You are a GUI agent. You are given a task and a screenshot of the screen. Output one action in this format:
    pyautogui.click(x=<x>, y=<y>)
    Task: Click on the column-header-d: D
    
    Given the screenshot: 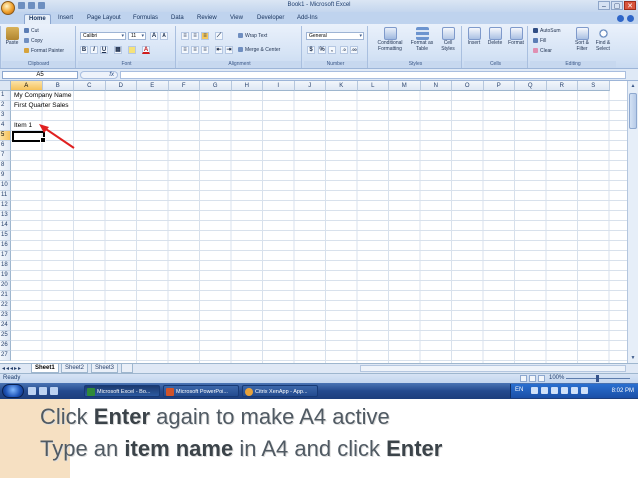 What is the action you would take?
    pyautogui.click(x=121, y=86)
    